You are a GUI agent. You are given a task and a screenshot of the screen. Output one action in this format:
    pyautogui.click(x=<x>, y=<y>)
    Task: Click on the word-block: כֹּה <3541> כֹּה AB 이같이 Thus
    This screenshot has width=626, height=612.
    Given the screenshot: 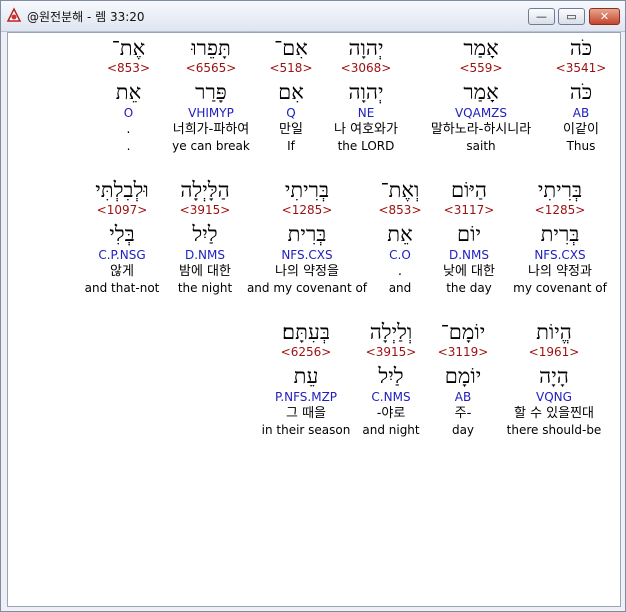 What is the action you would take?
    pyautogui.click(x=581, y=94)
    